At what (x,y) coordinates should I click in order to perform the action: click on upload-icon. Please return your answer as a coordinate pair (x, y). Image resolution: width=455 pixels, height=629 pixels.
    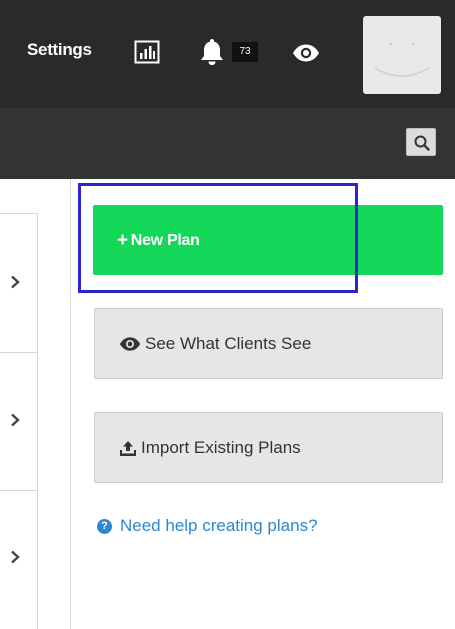
    Looking at the image, I should click on (128, 448).